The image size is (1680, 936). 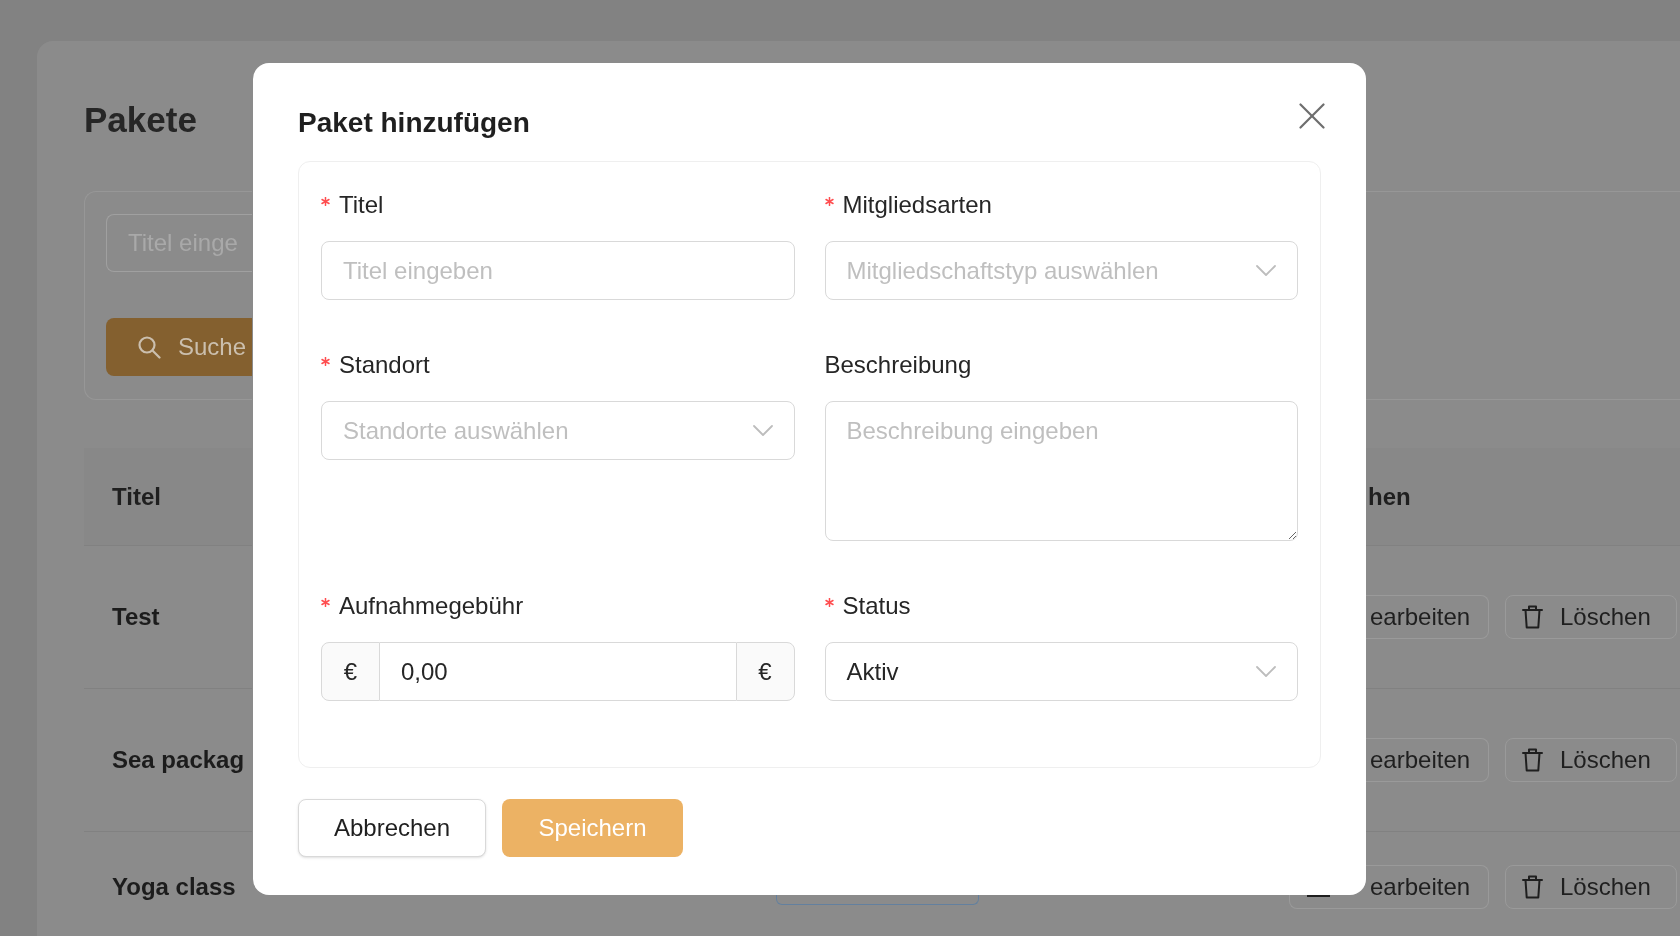 I want to click on close-icon, so click(x=1312, y=116).